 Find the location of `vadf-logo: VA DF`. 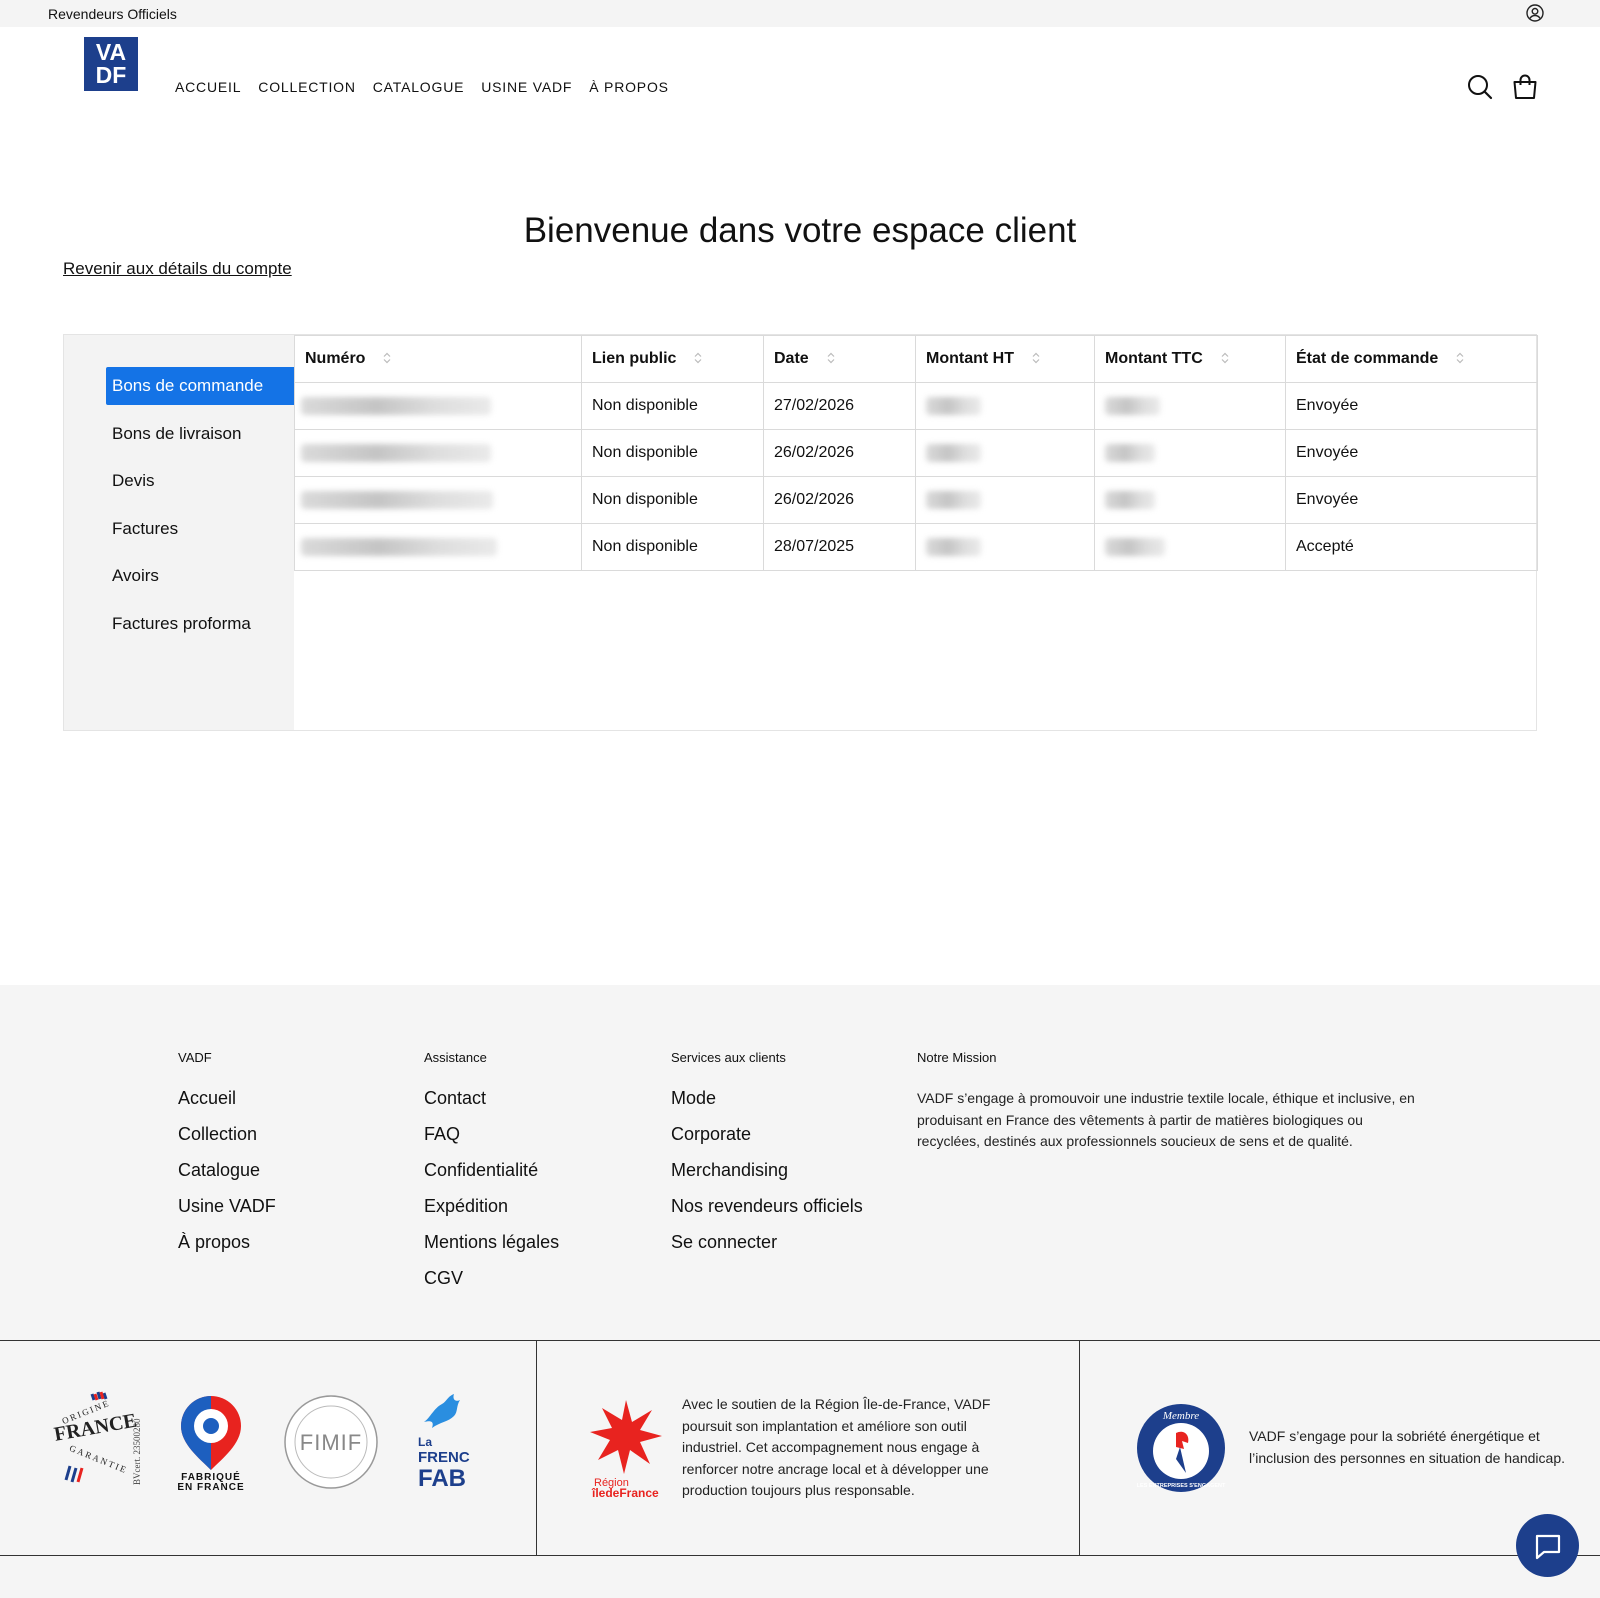

vadf-logo: VA DF is located at coordinates (111, 64).